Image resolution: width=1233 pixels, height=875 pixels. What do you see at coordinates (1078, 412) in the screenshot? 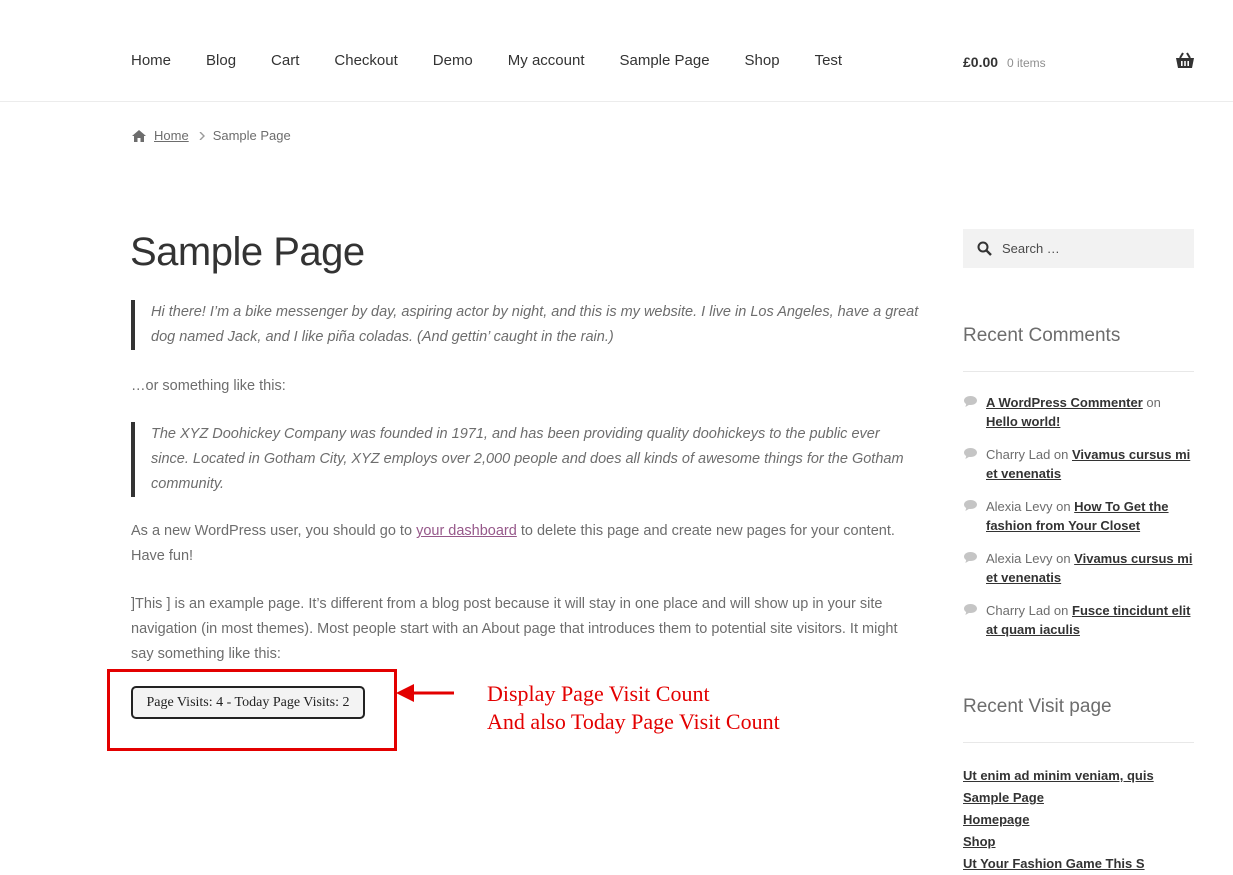
I see `comment-item: A WordPress Commenter on Hello world!` at bounding box center [1078, 412].